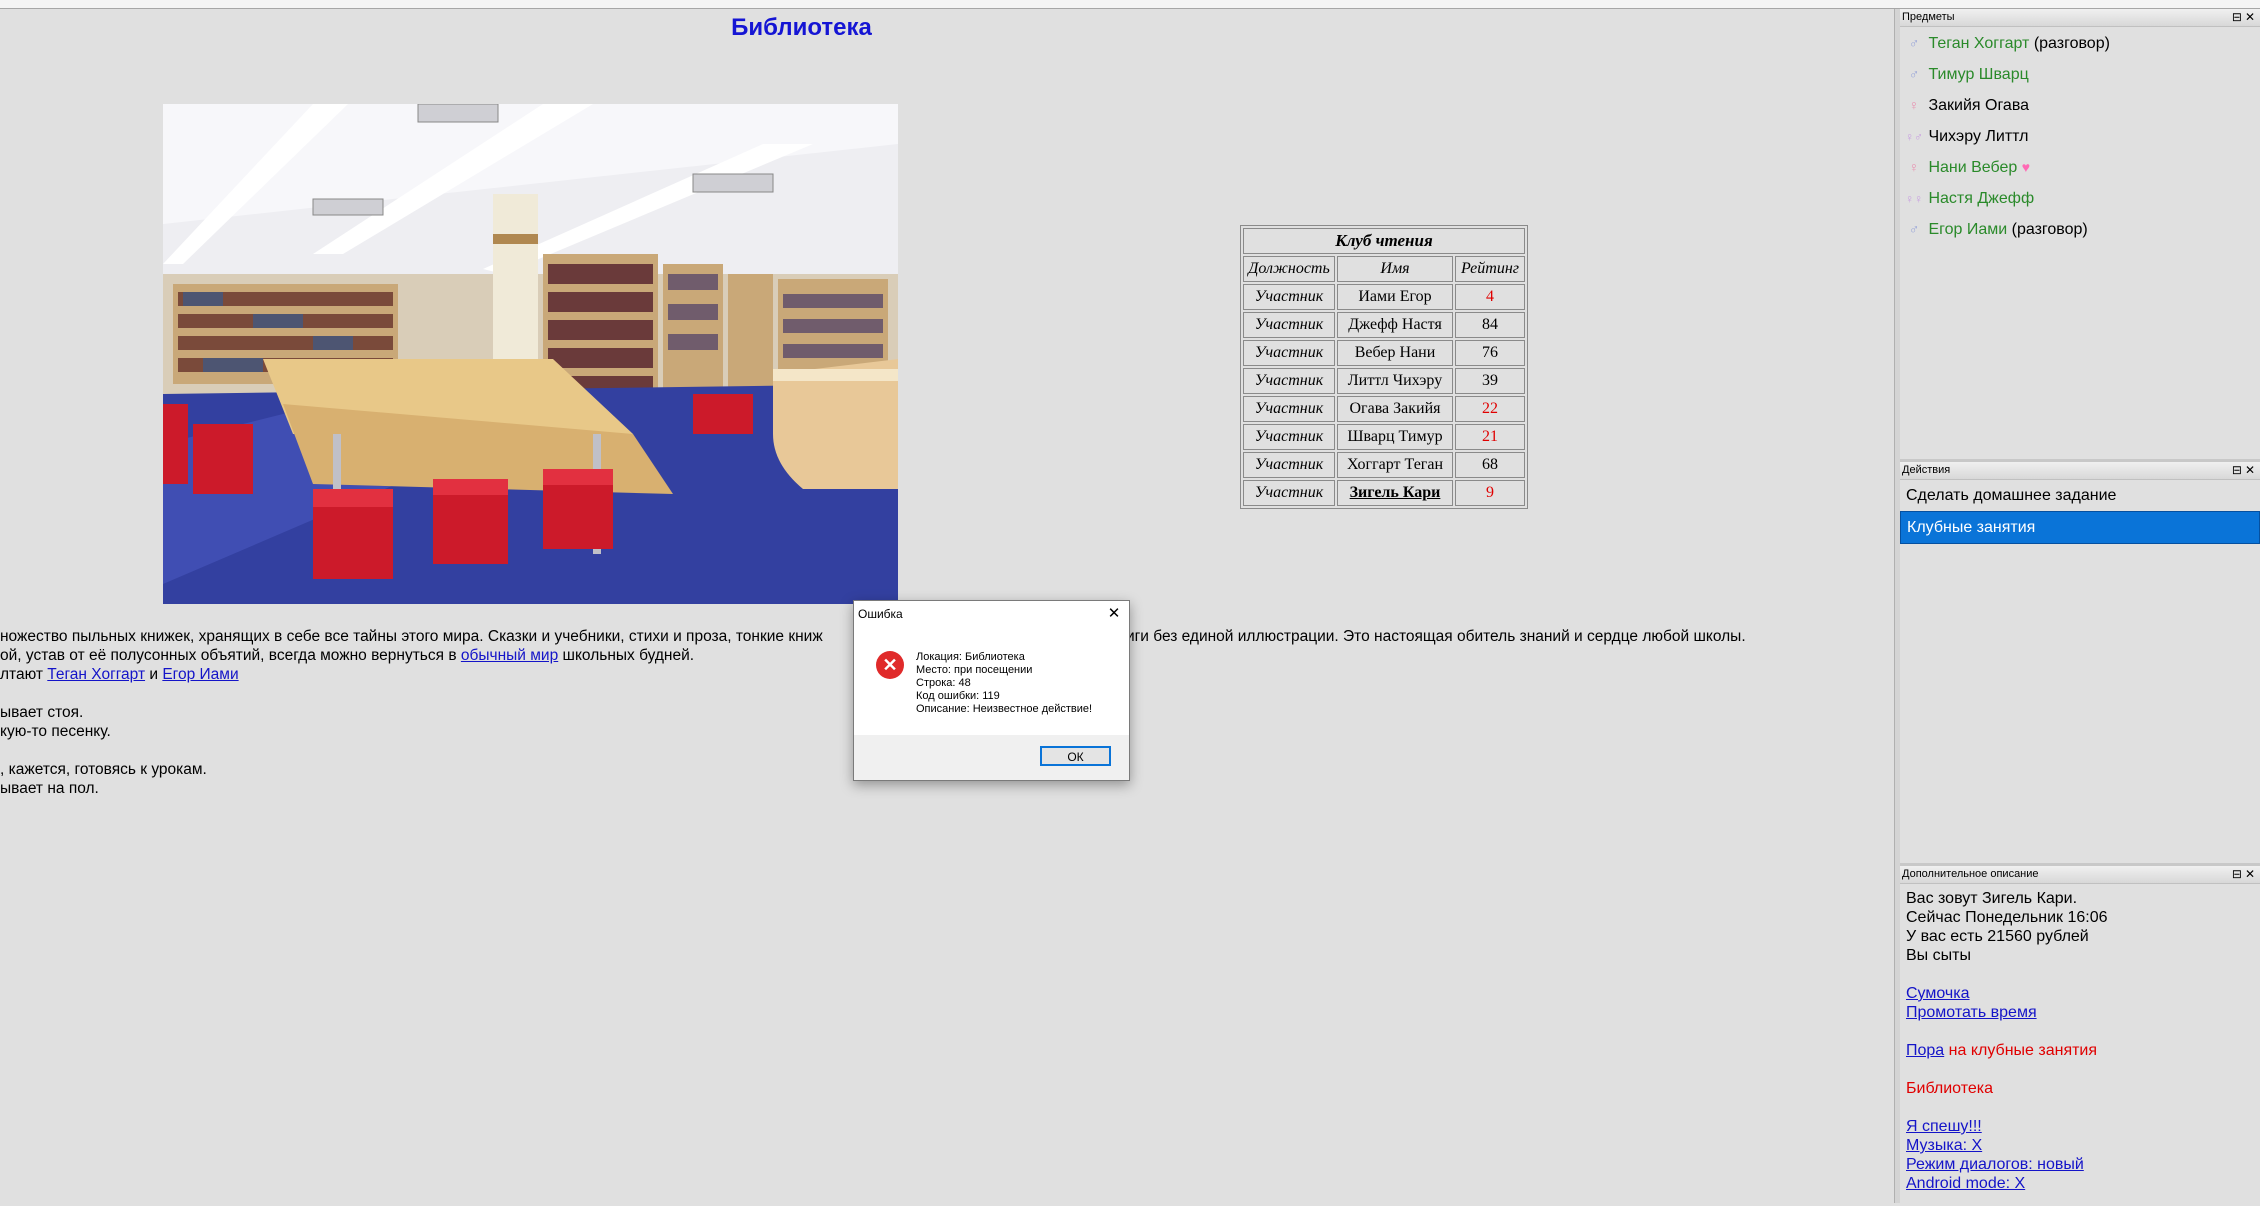 This screenshot has width=2260, height=1206. I want to click on money-line: У вас есть 21560 рублей, so click(1997, 936).